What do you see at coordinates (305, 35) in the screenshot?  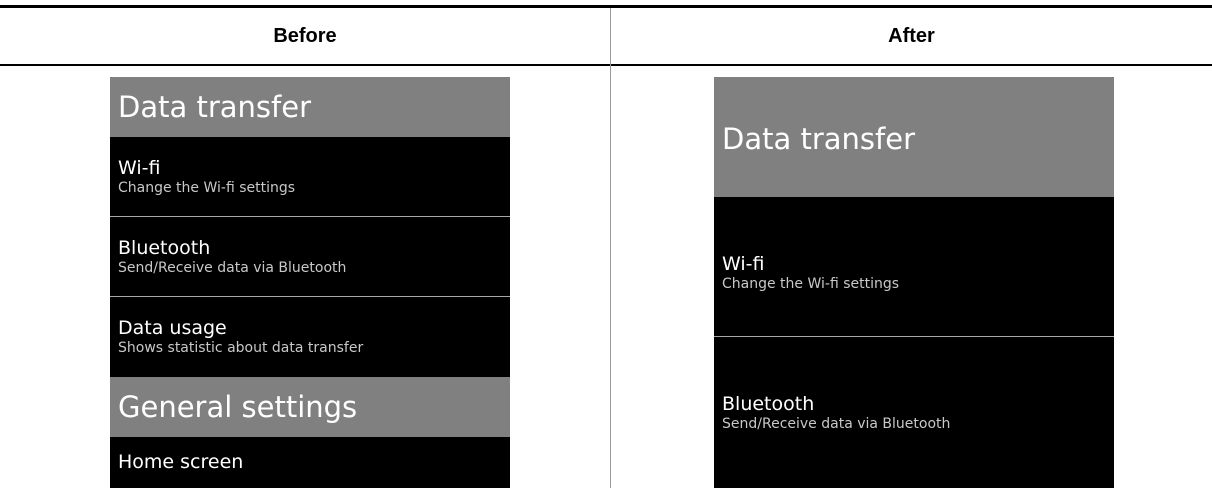 I see `column-header-before: Before` at bounding box center [305, 35].